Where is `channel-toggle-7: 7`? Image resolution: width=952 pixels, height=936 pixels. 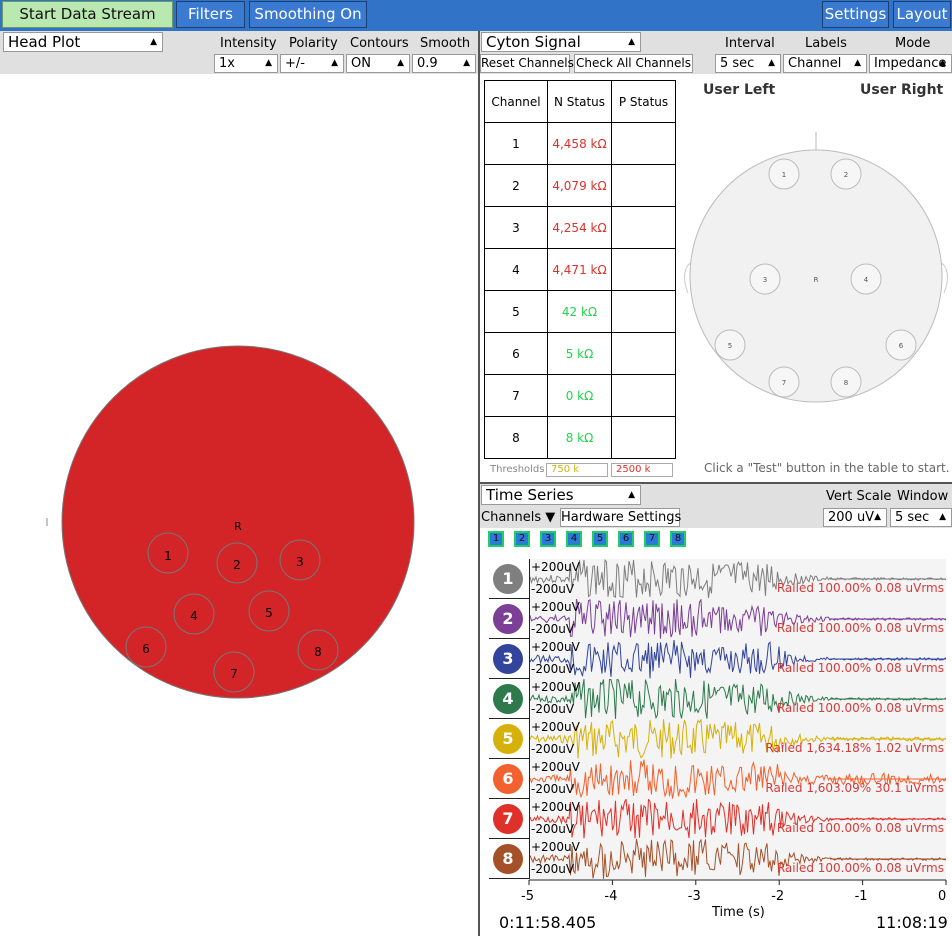 channel-toggle-7: 7 is located at coordinates (652, 539).